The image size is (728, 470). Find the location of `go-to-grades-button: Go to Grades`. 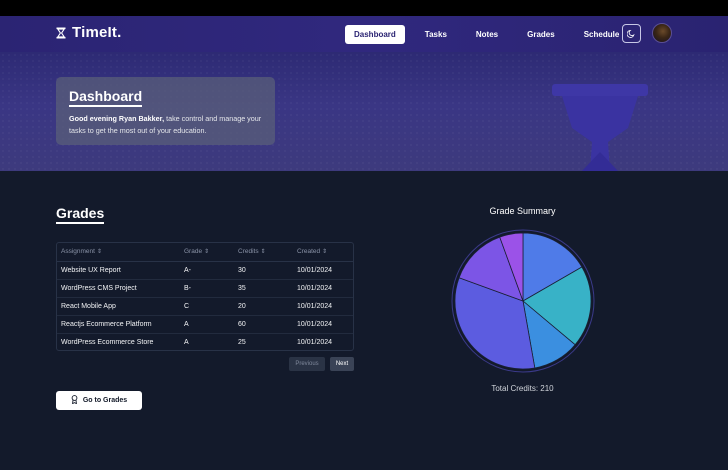

go-to-grades-button: Go to Grades is located at coordinates (99, 400).